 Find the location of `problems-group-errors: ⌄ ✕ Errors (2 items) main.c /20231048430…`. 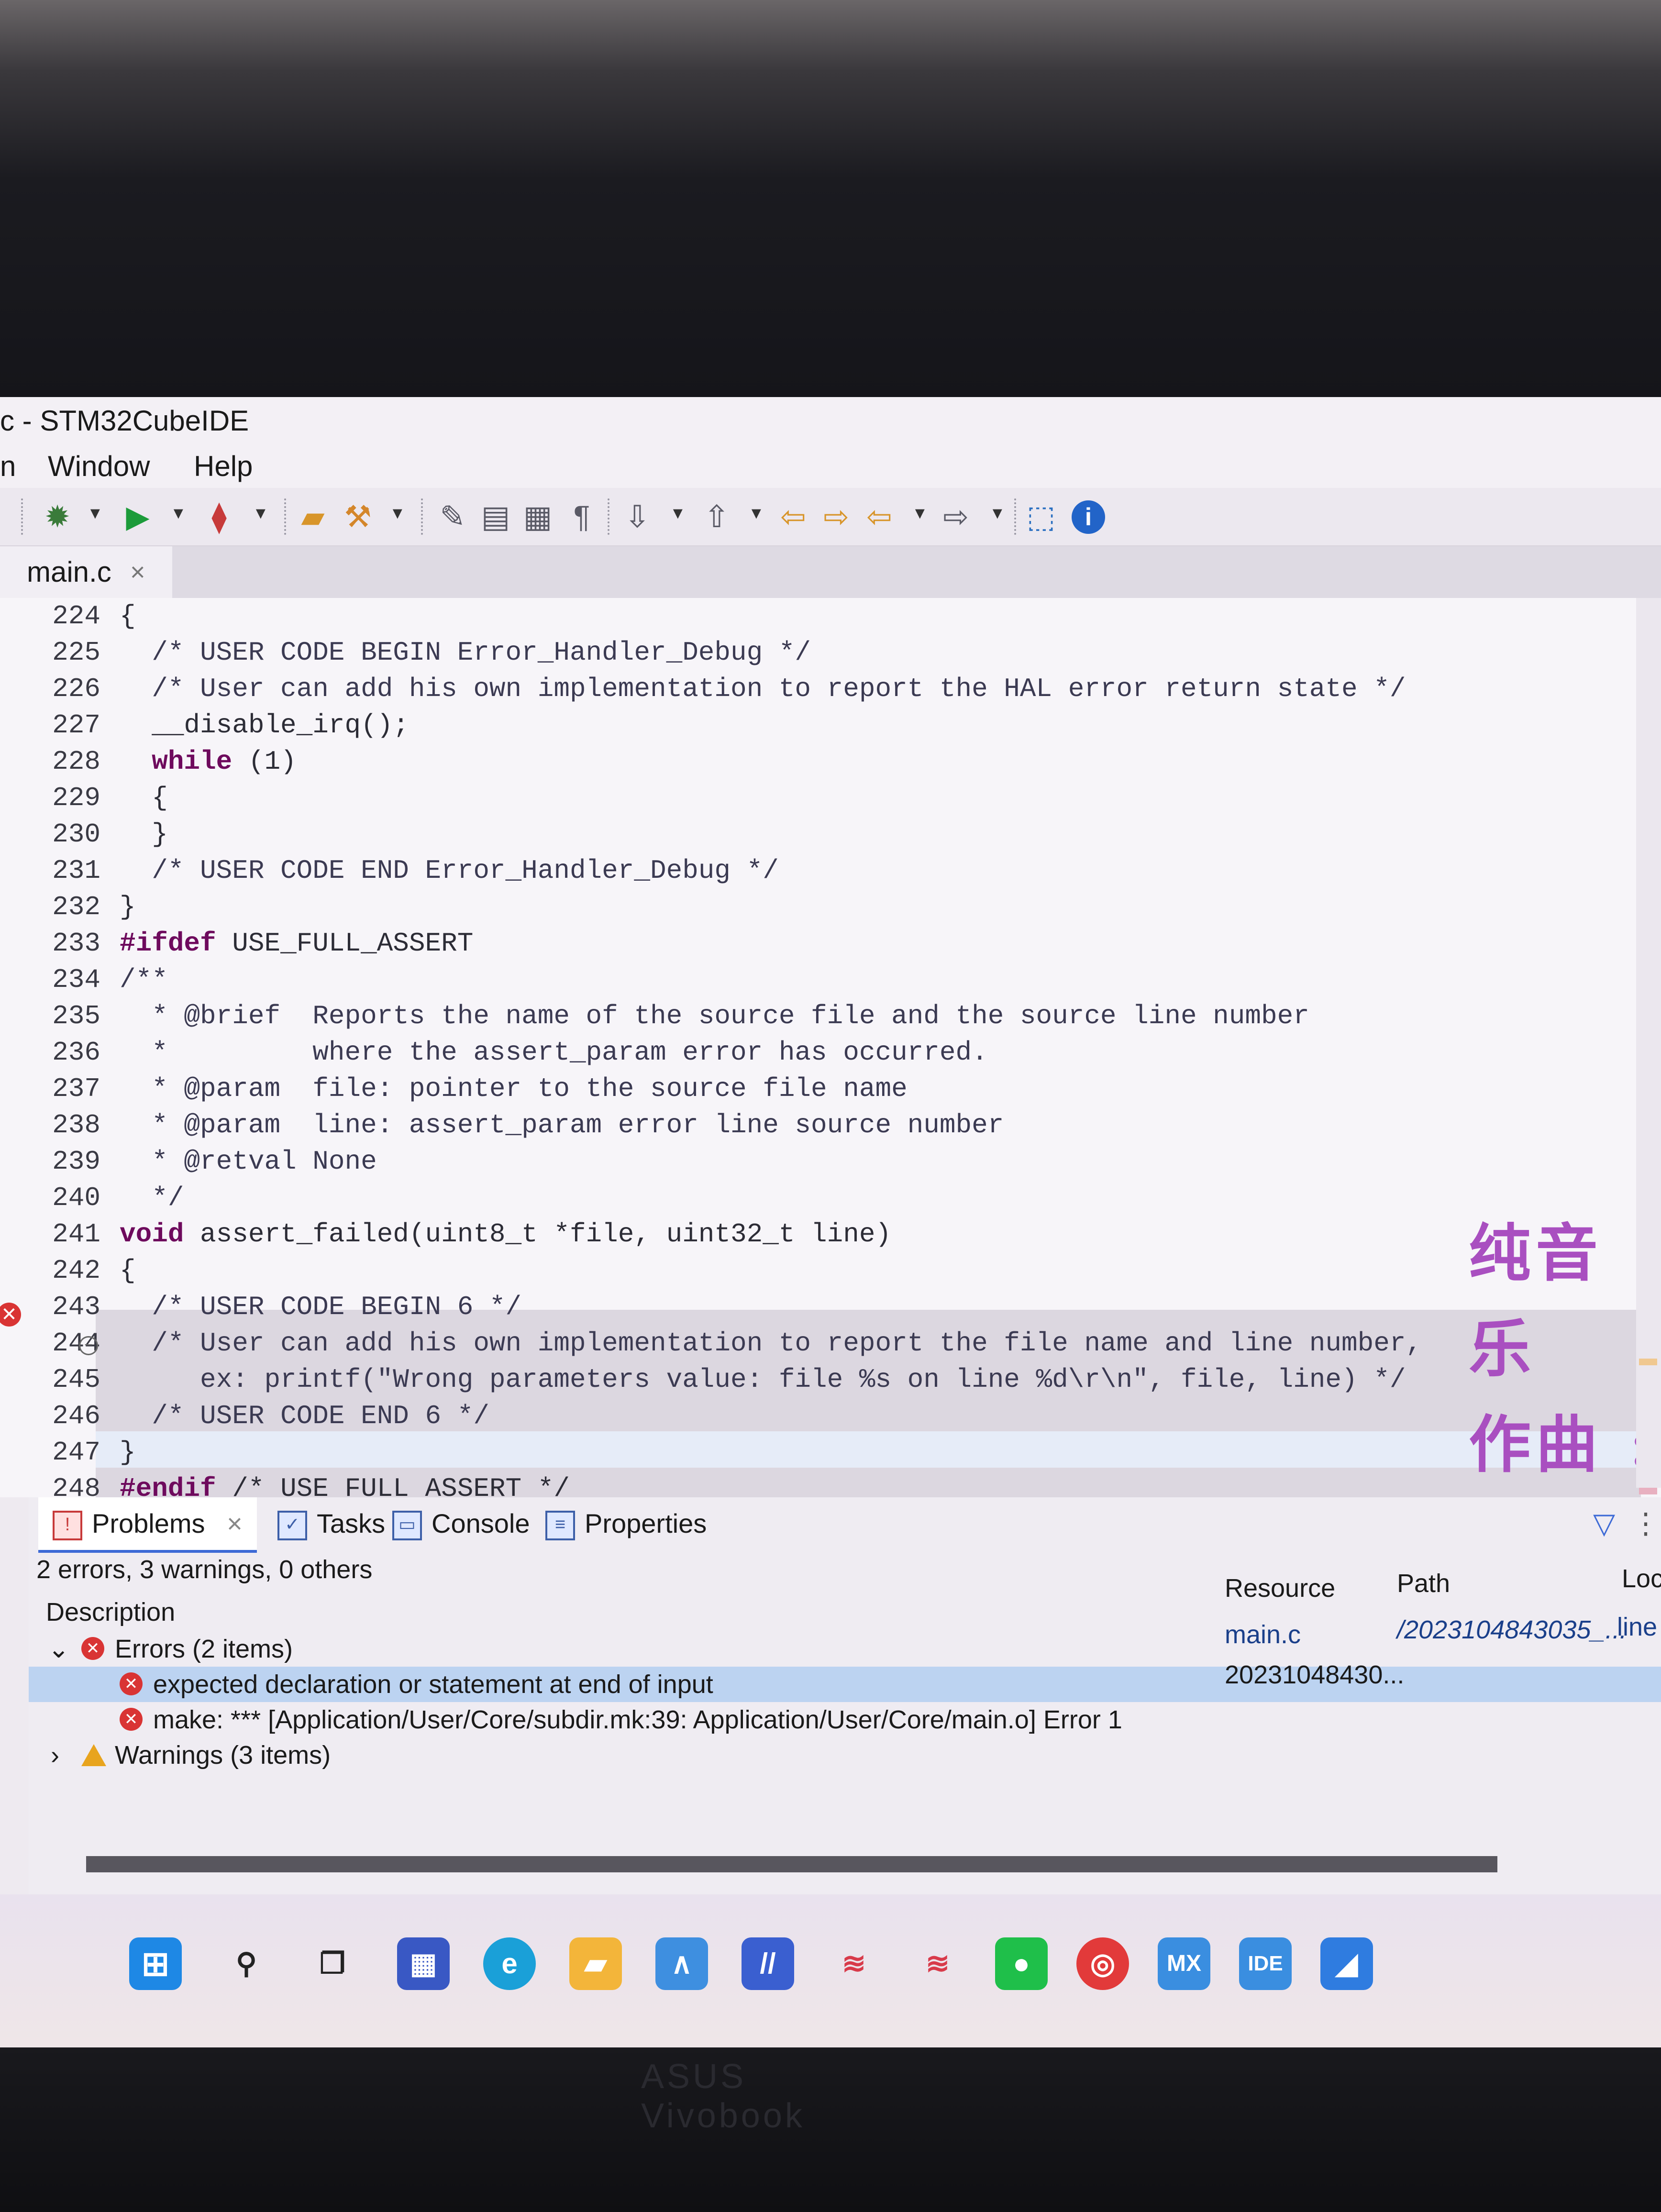

problems-group-errors: ⌄ ✕ Errors (2 items) main.c /20231048430… is located at coordinates (845, 1640).